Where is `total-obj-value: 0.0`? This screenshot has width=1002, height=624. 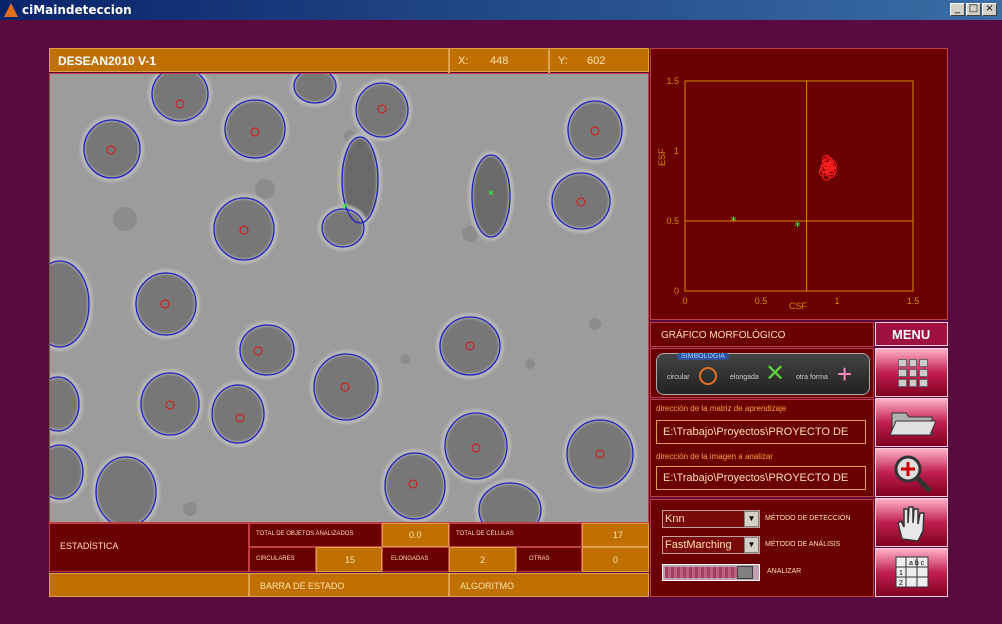
total-obj-value: 0.0 is located at coordinates (415, 535).